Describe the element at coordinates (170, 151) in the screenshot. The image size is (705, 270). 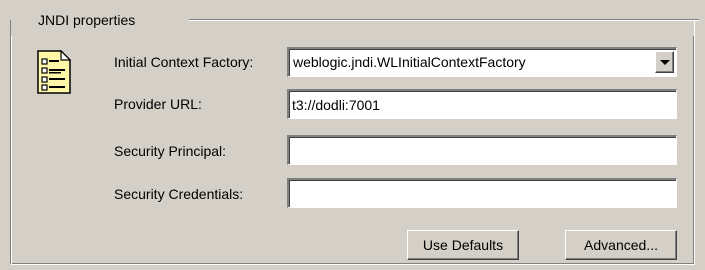
I see `security-principal-label: Security Principal:` at that location.